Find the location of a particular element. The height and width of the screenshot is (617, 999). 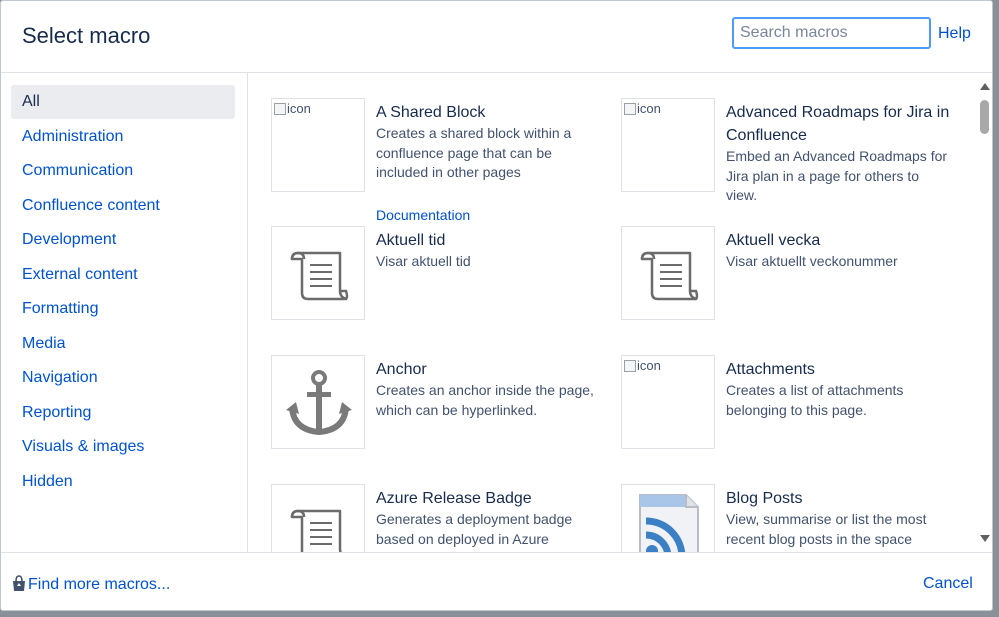

category-all: All is located at coordinates (123, 102).